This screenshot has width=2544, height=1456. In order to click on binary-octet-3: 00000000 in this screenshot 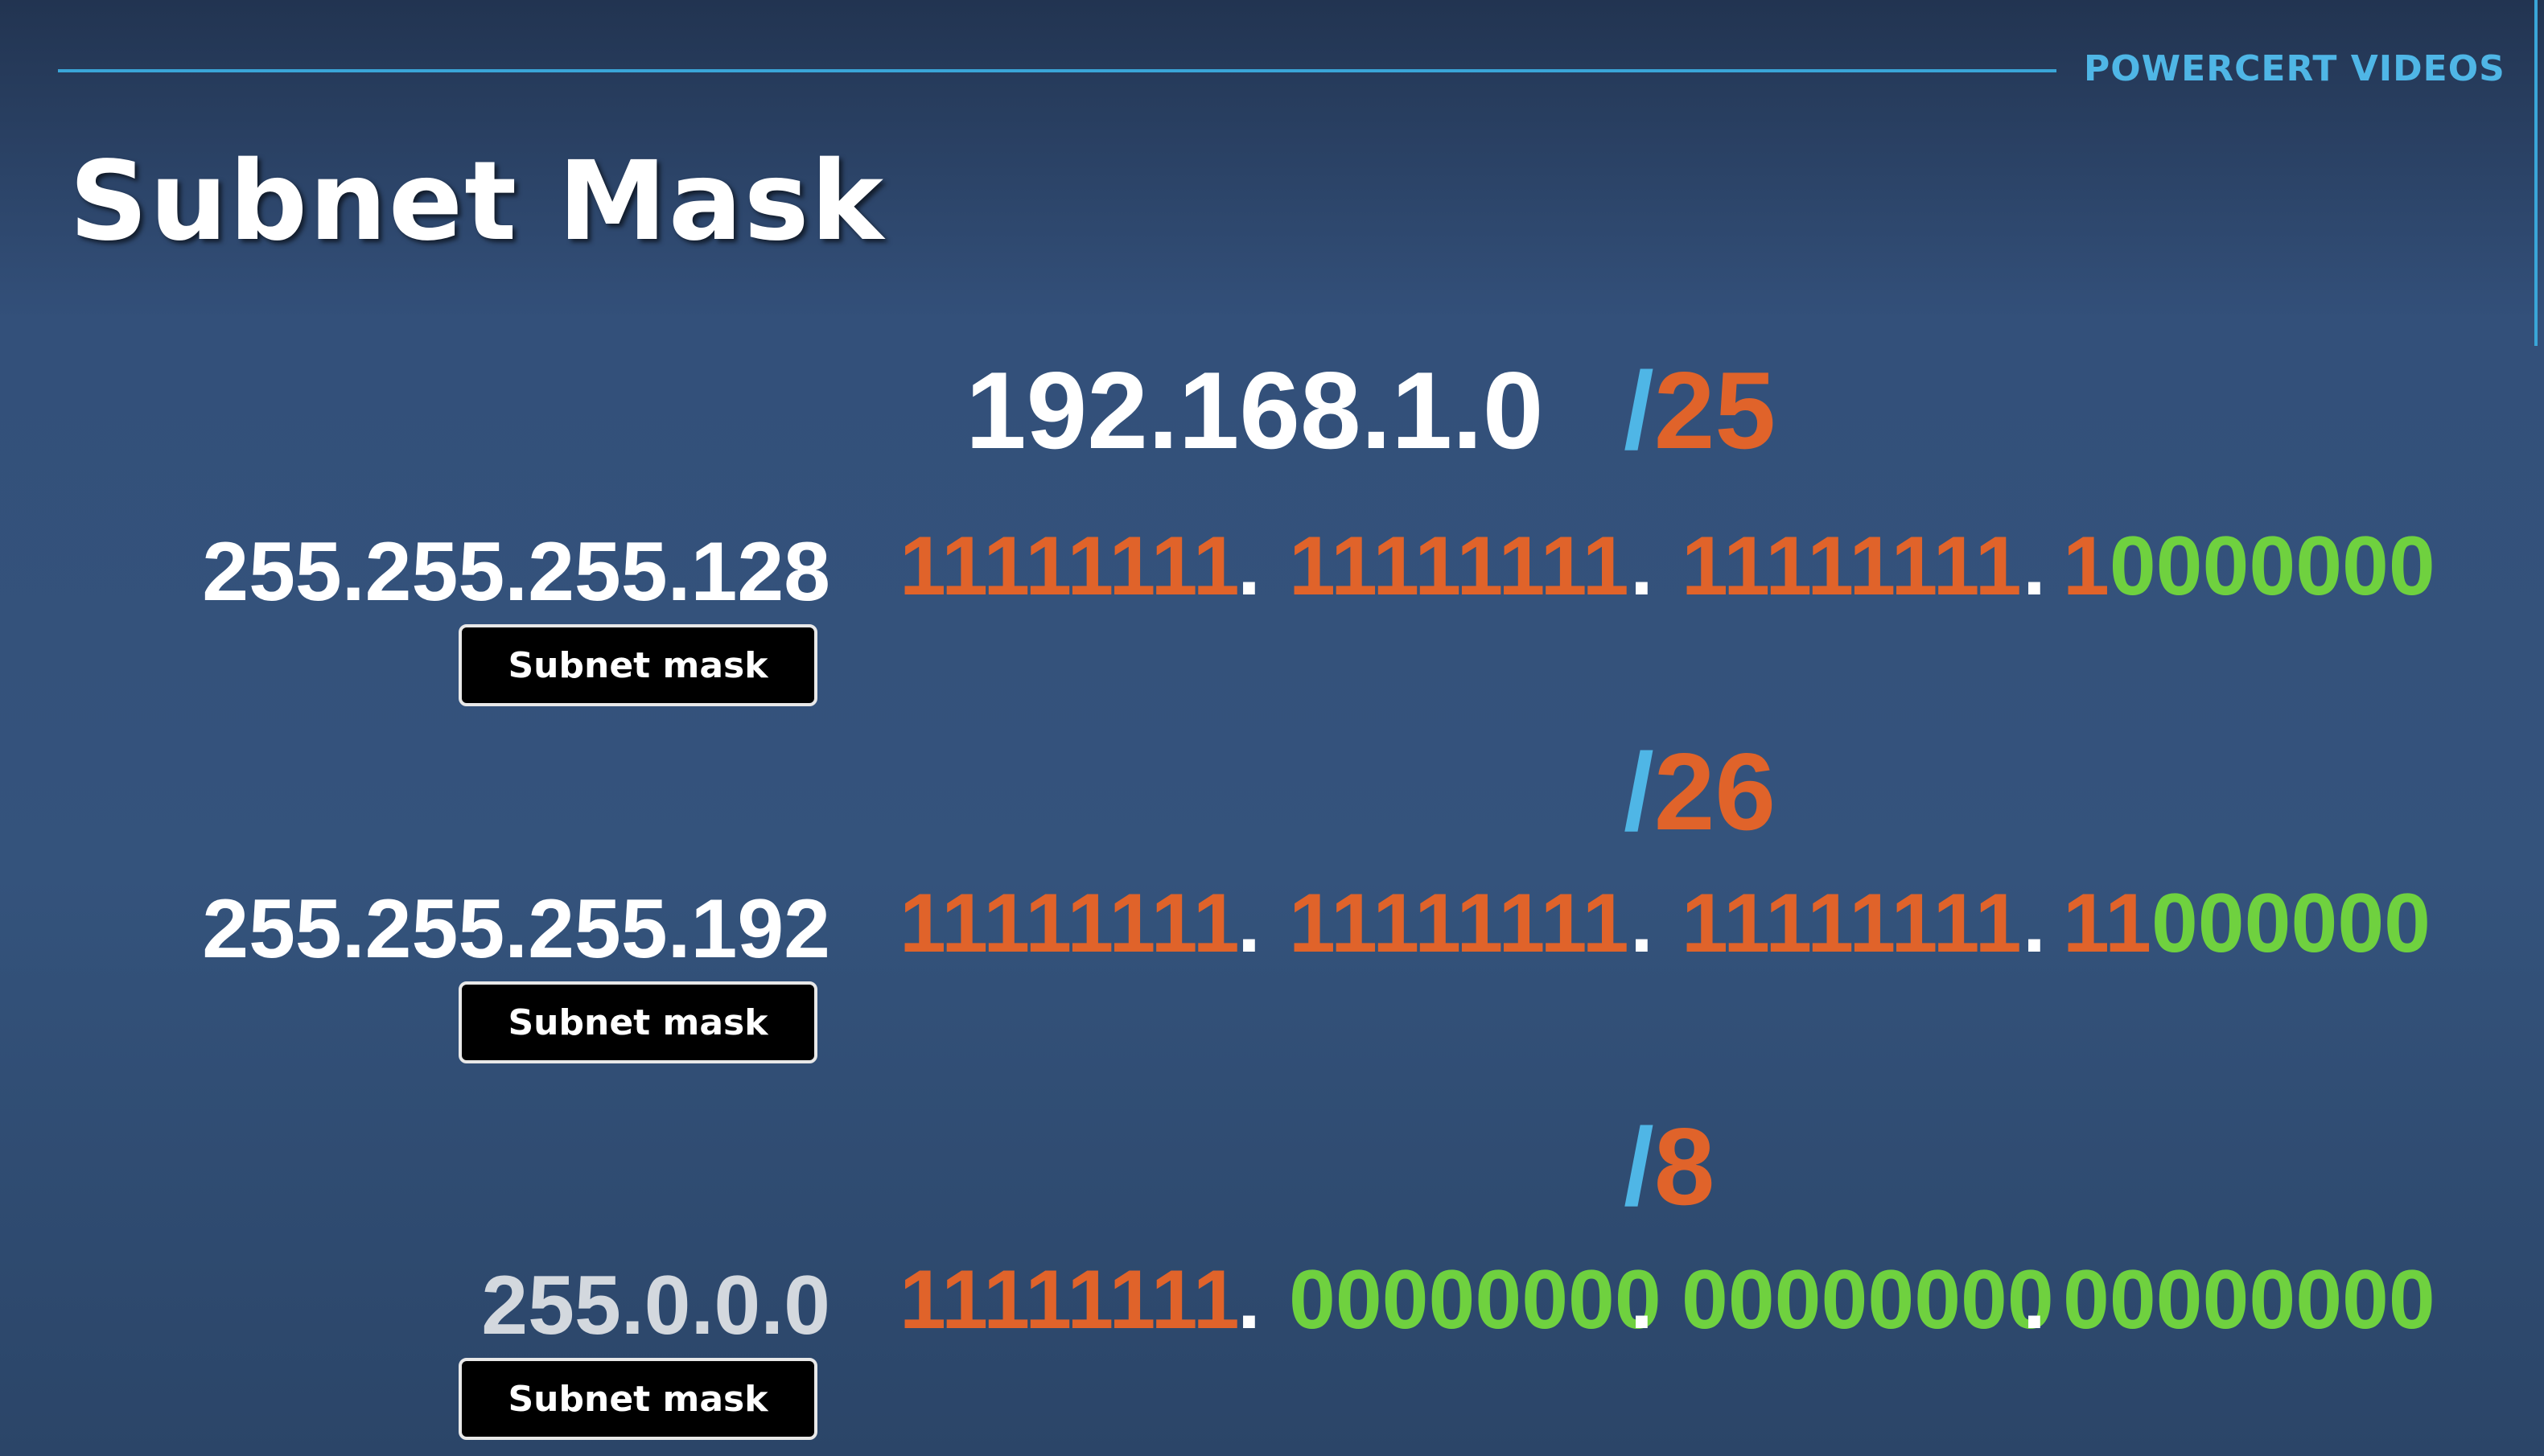, I will do `click(1868, 1300)`.